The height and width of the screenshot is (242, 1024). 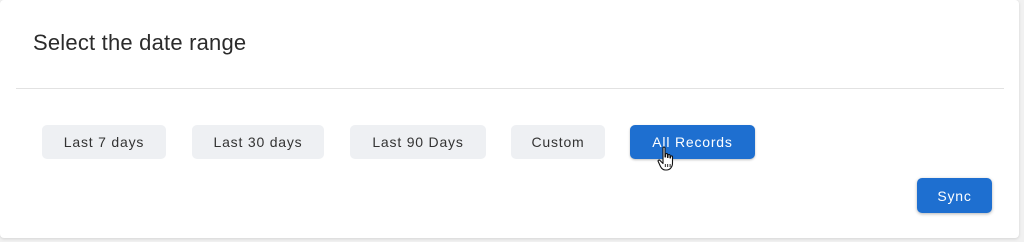 I want to click on last-90-days-button: Last 90 Days, so click(x=418, y=142).